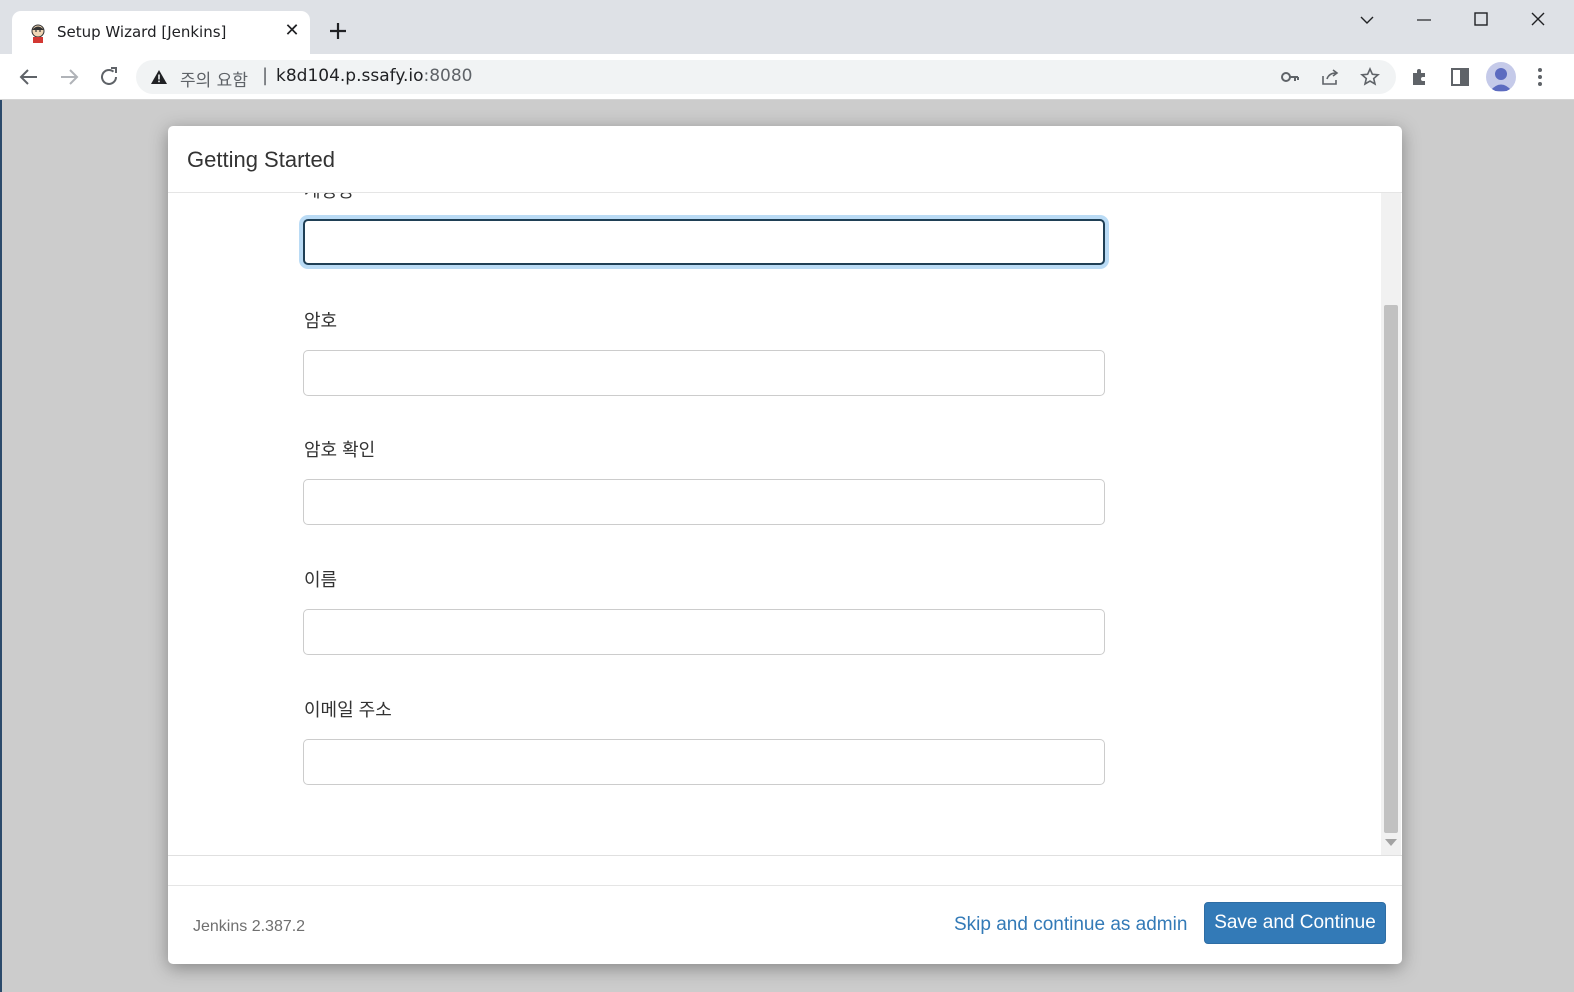  I want to click on star-icon, so click(1370, 77).